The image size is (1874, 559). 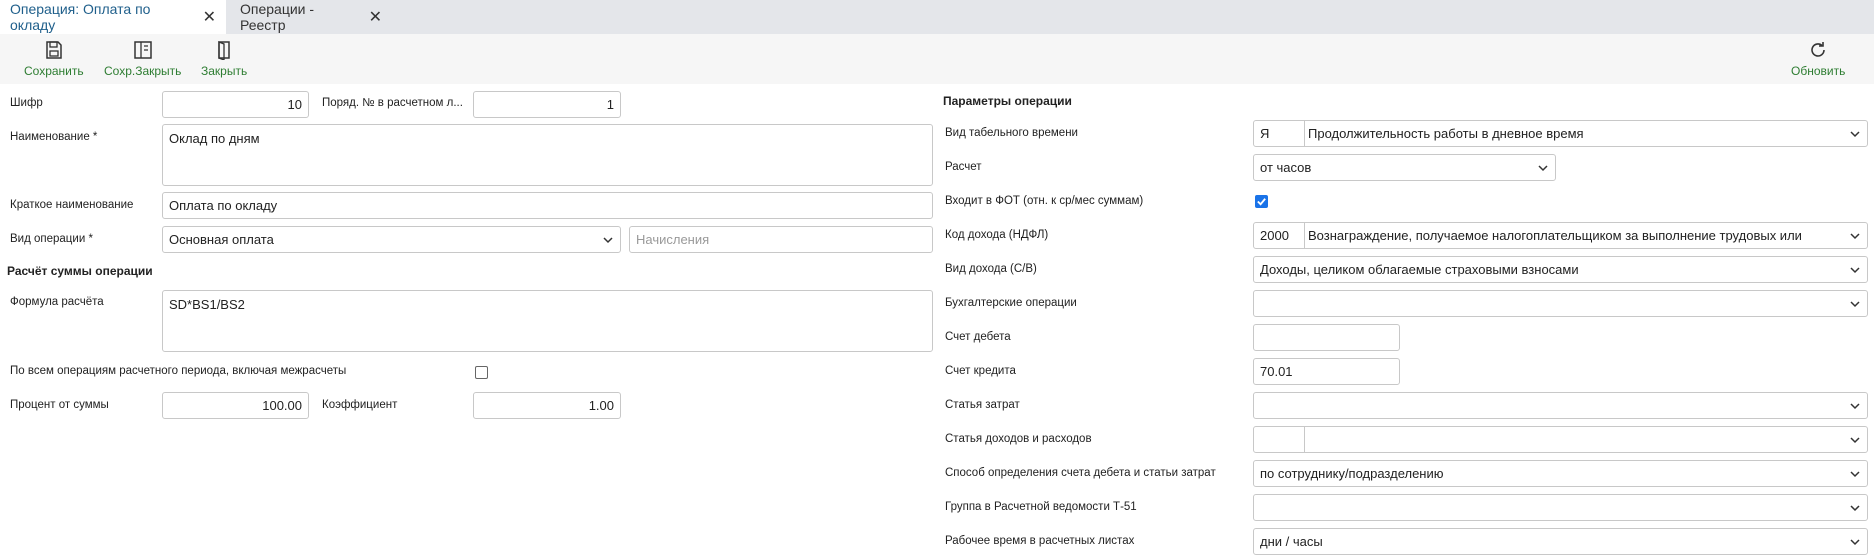 I want to click on name-label: Наименование *, so click(x=54, y=137).